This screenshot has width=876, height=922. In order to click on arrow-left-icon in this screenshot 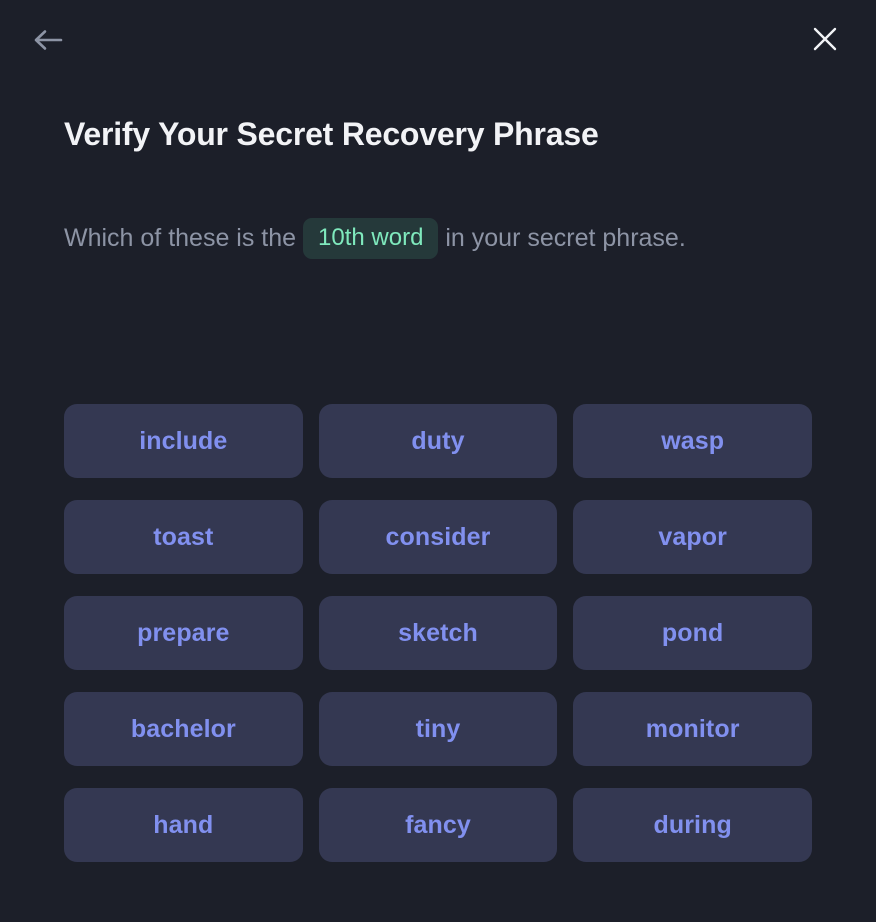, I will do `click(48, 40)`.